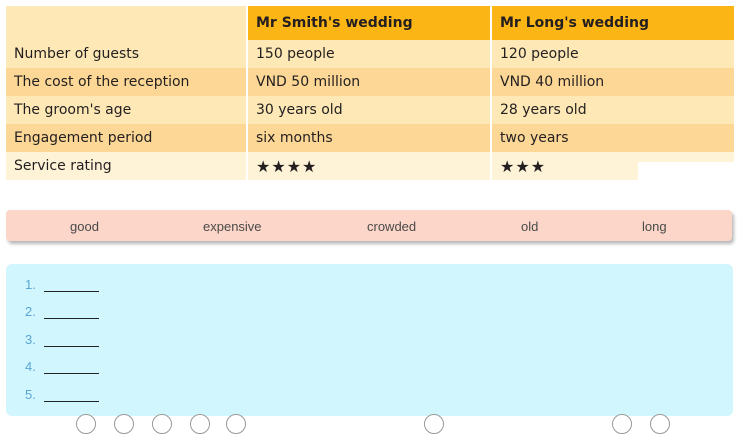  I want to click on word-box: good expensive crowded old long, so click(369, 225).